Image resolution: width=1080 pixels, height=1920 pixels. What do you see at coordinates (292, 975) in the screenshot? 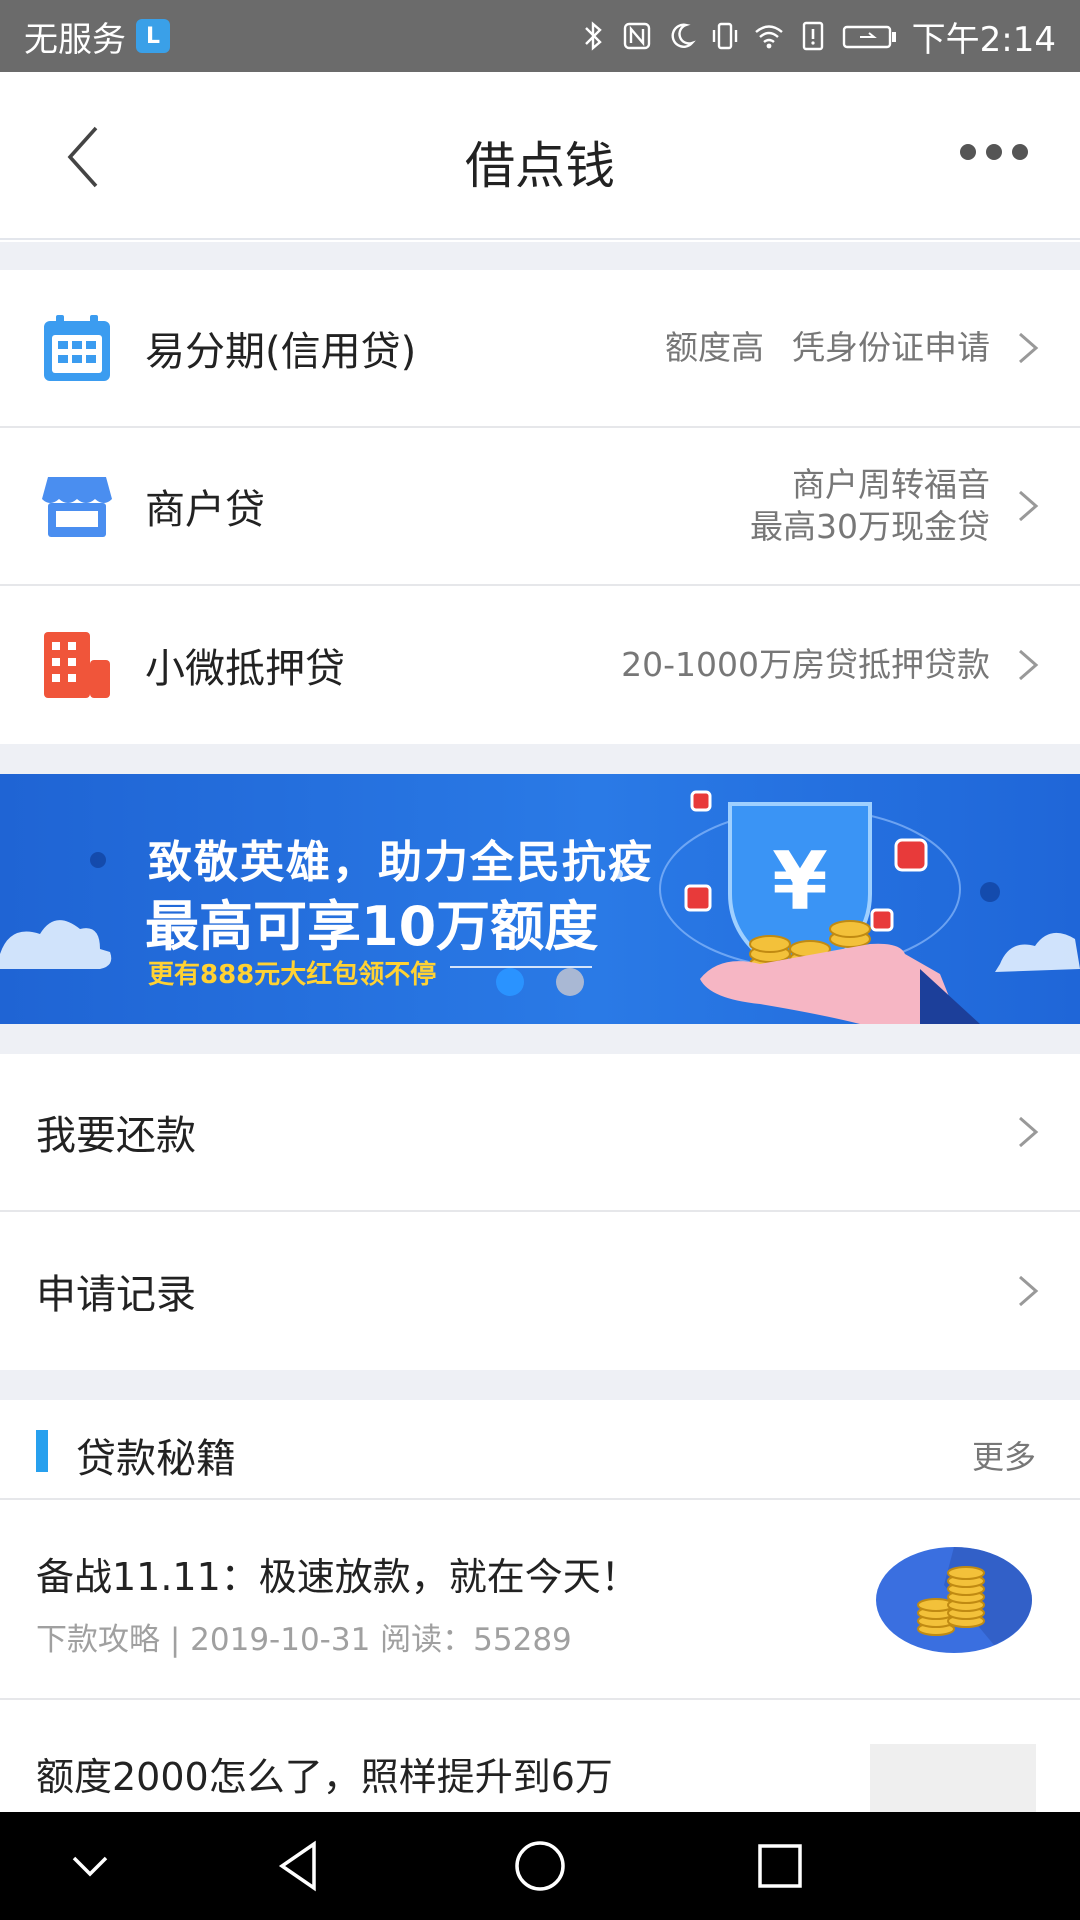
I see `banner-tagline: 更有888元大红包领不停` at bounding box center [292, 975].